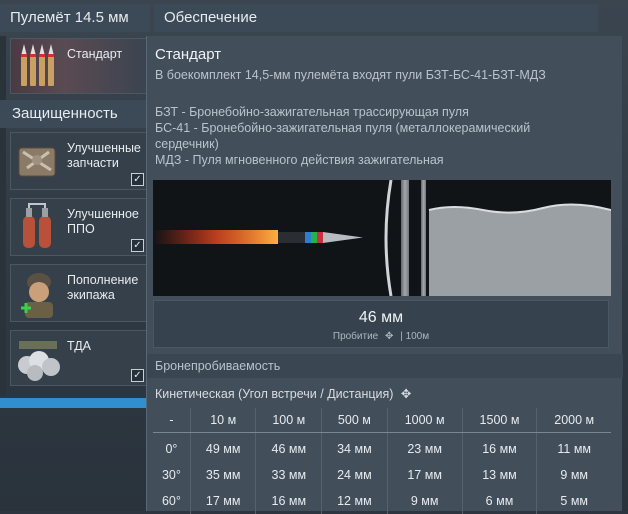 The width and height of the screenshot is (628, 514). I want to click on slot-label: Улучшенные запчасти, so click(104, 155).